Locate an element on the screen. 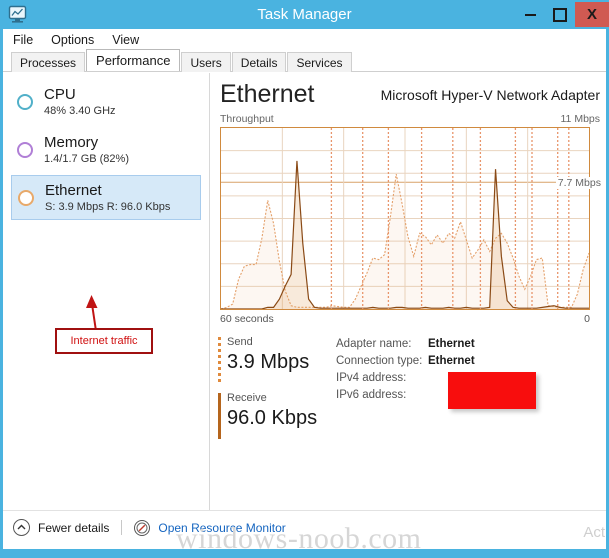 This screenshot has width=609, height=558. menu-bar: File Options View is located at coordinates (304, 40).